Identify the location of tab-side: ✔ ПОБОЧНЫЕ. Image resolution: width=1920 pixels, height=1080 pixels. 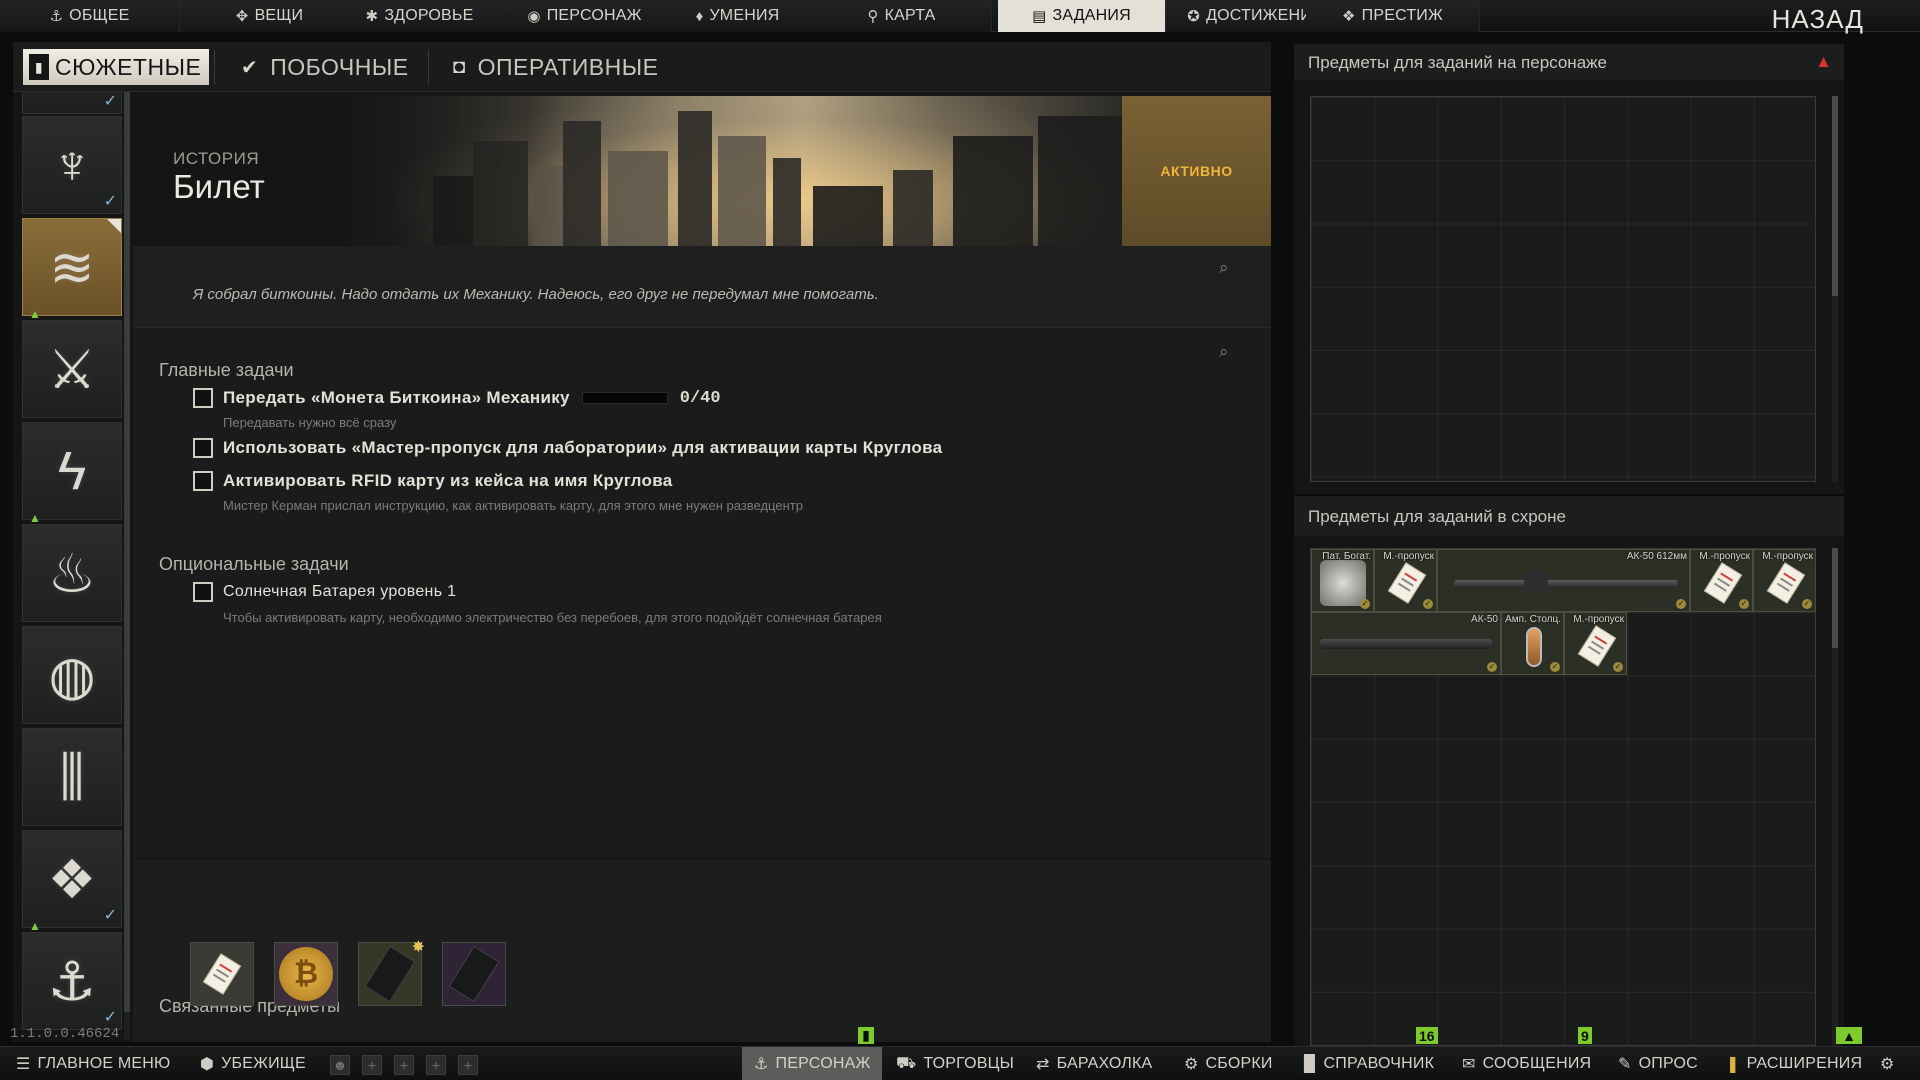
(325, 67).